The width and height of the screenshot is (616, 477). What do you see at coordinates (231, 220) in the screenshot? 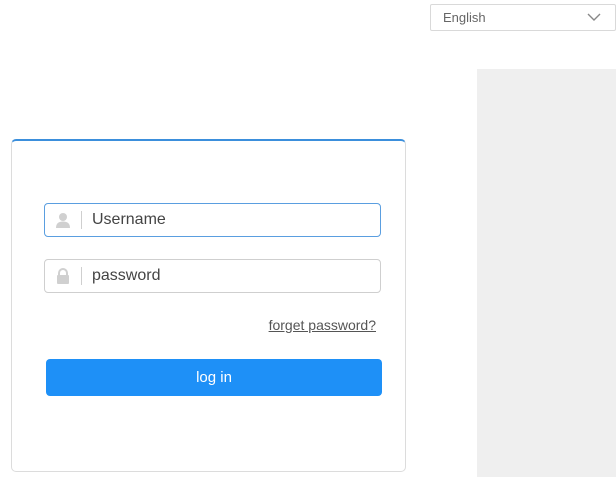
I see `username-input` at bounding box center [231, 220].